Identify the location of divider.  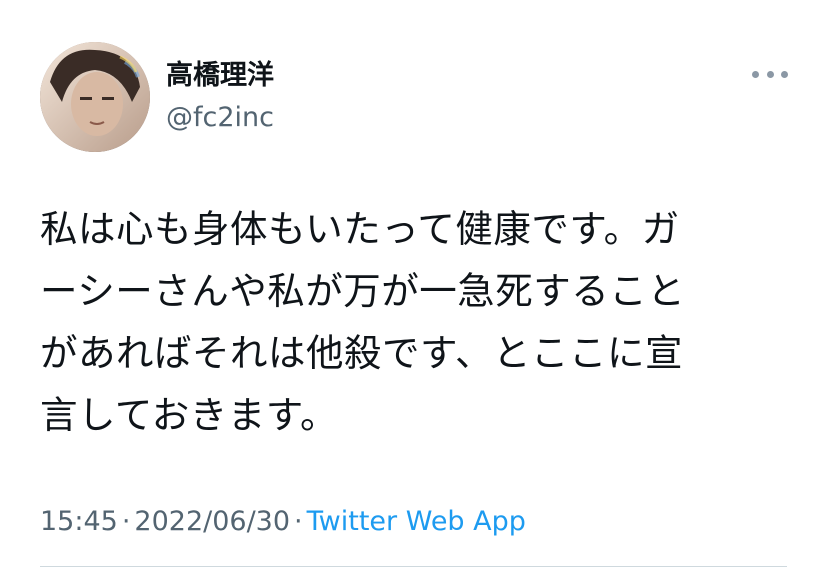
(413, 566).